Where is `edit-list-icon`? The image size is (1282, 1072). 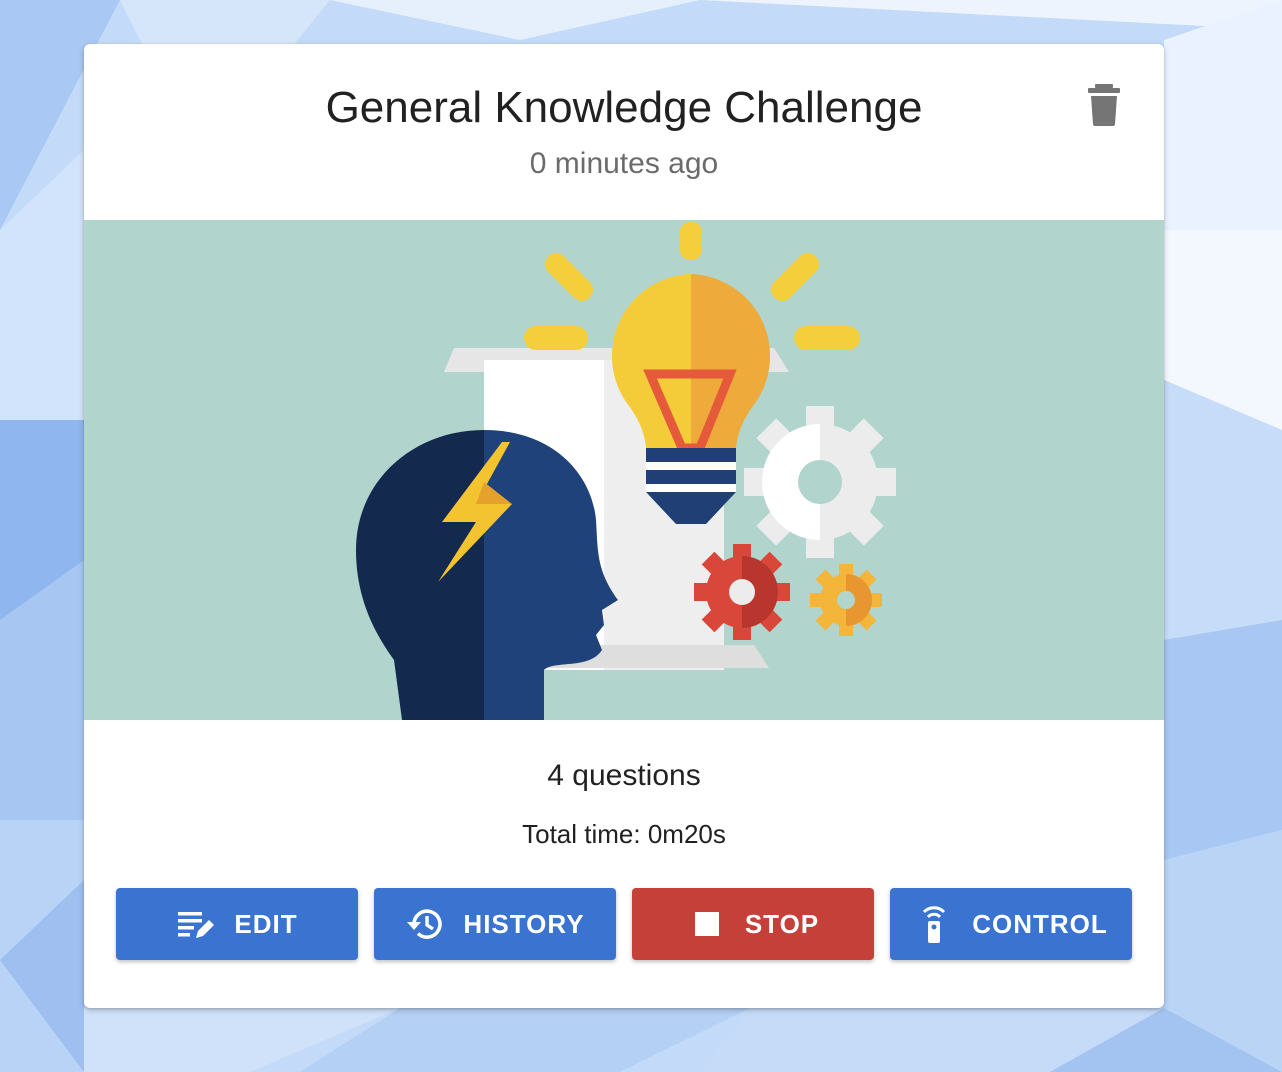 edit-list-icon is located at coordinates (196, 925).